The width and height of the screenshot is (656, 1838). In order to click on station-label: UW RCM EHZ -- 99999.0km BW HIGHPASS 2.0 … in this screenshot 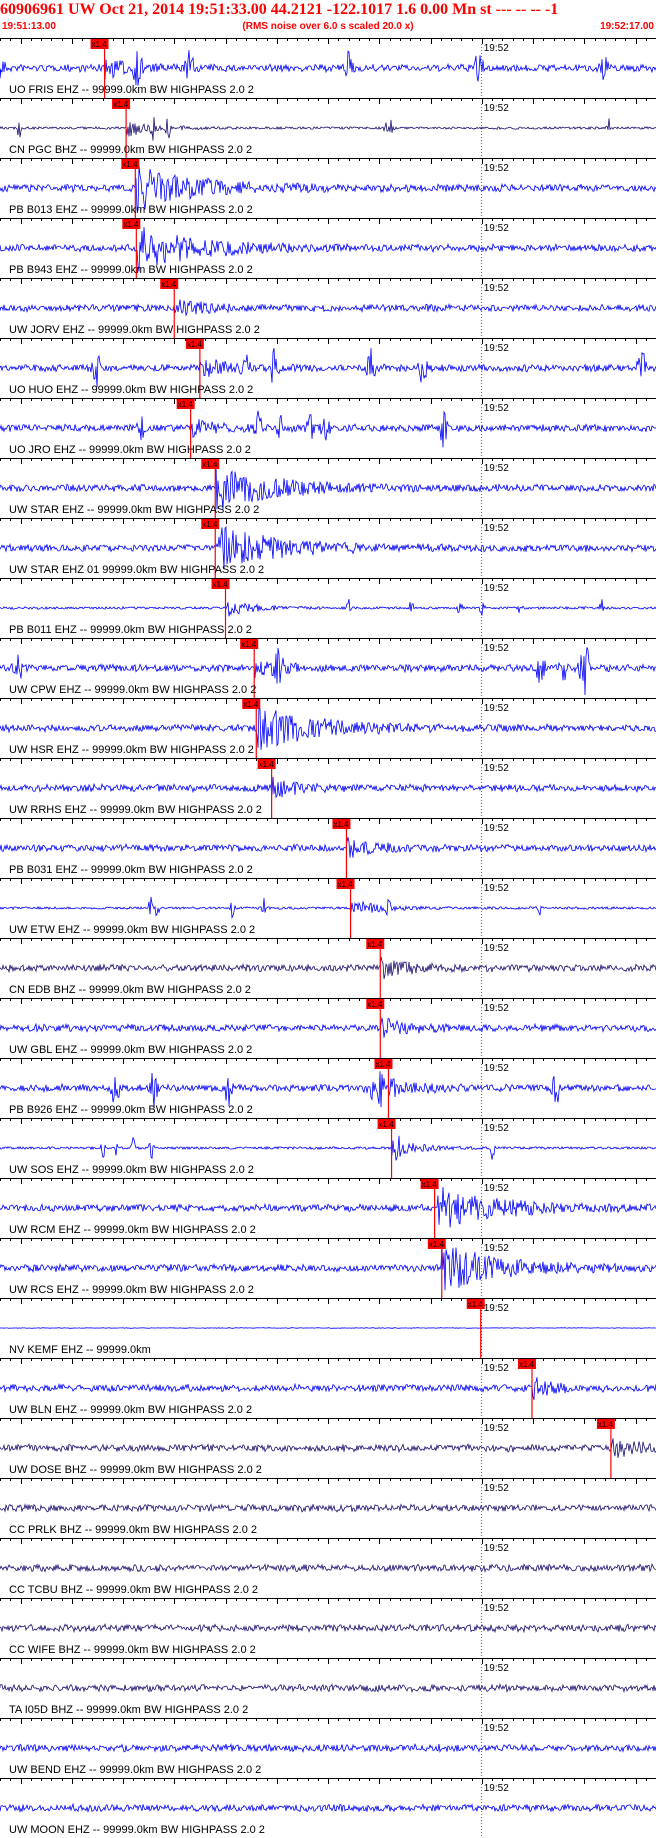, I will do `click(132, 1230)`.